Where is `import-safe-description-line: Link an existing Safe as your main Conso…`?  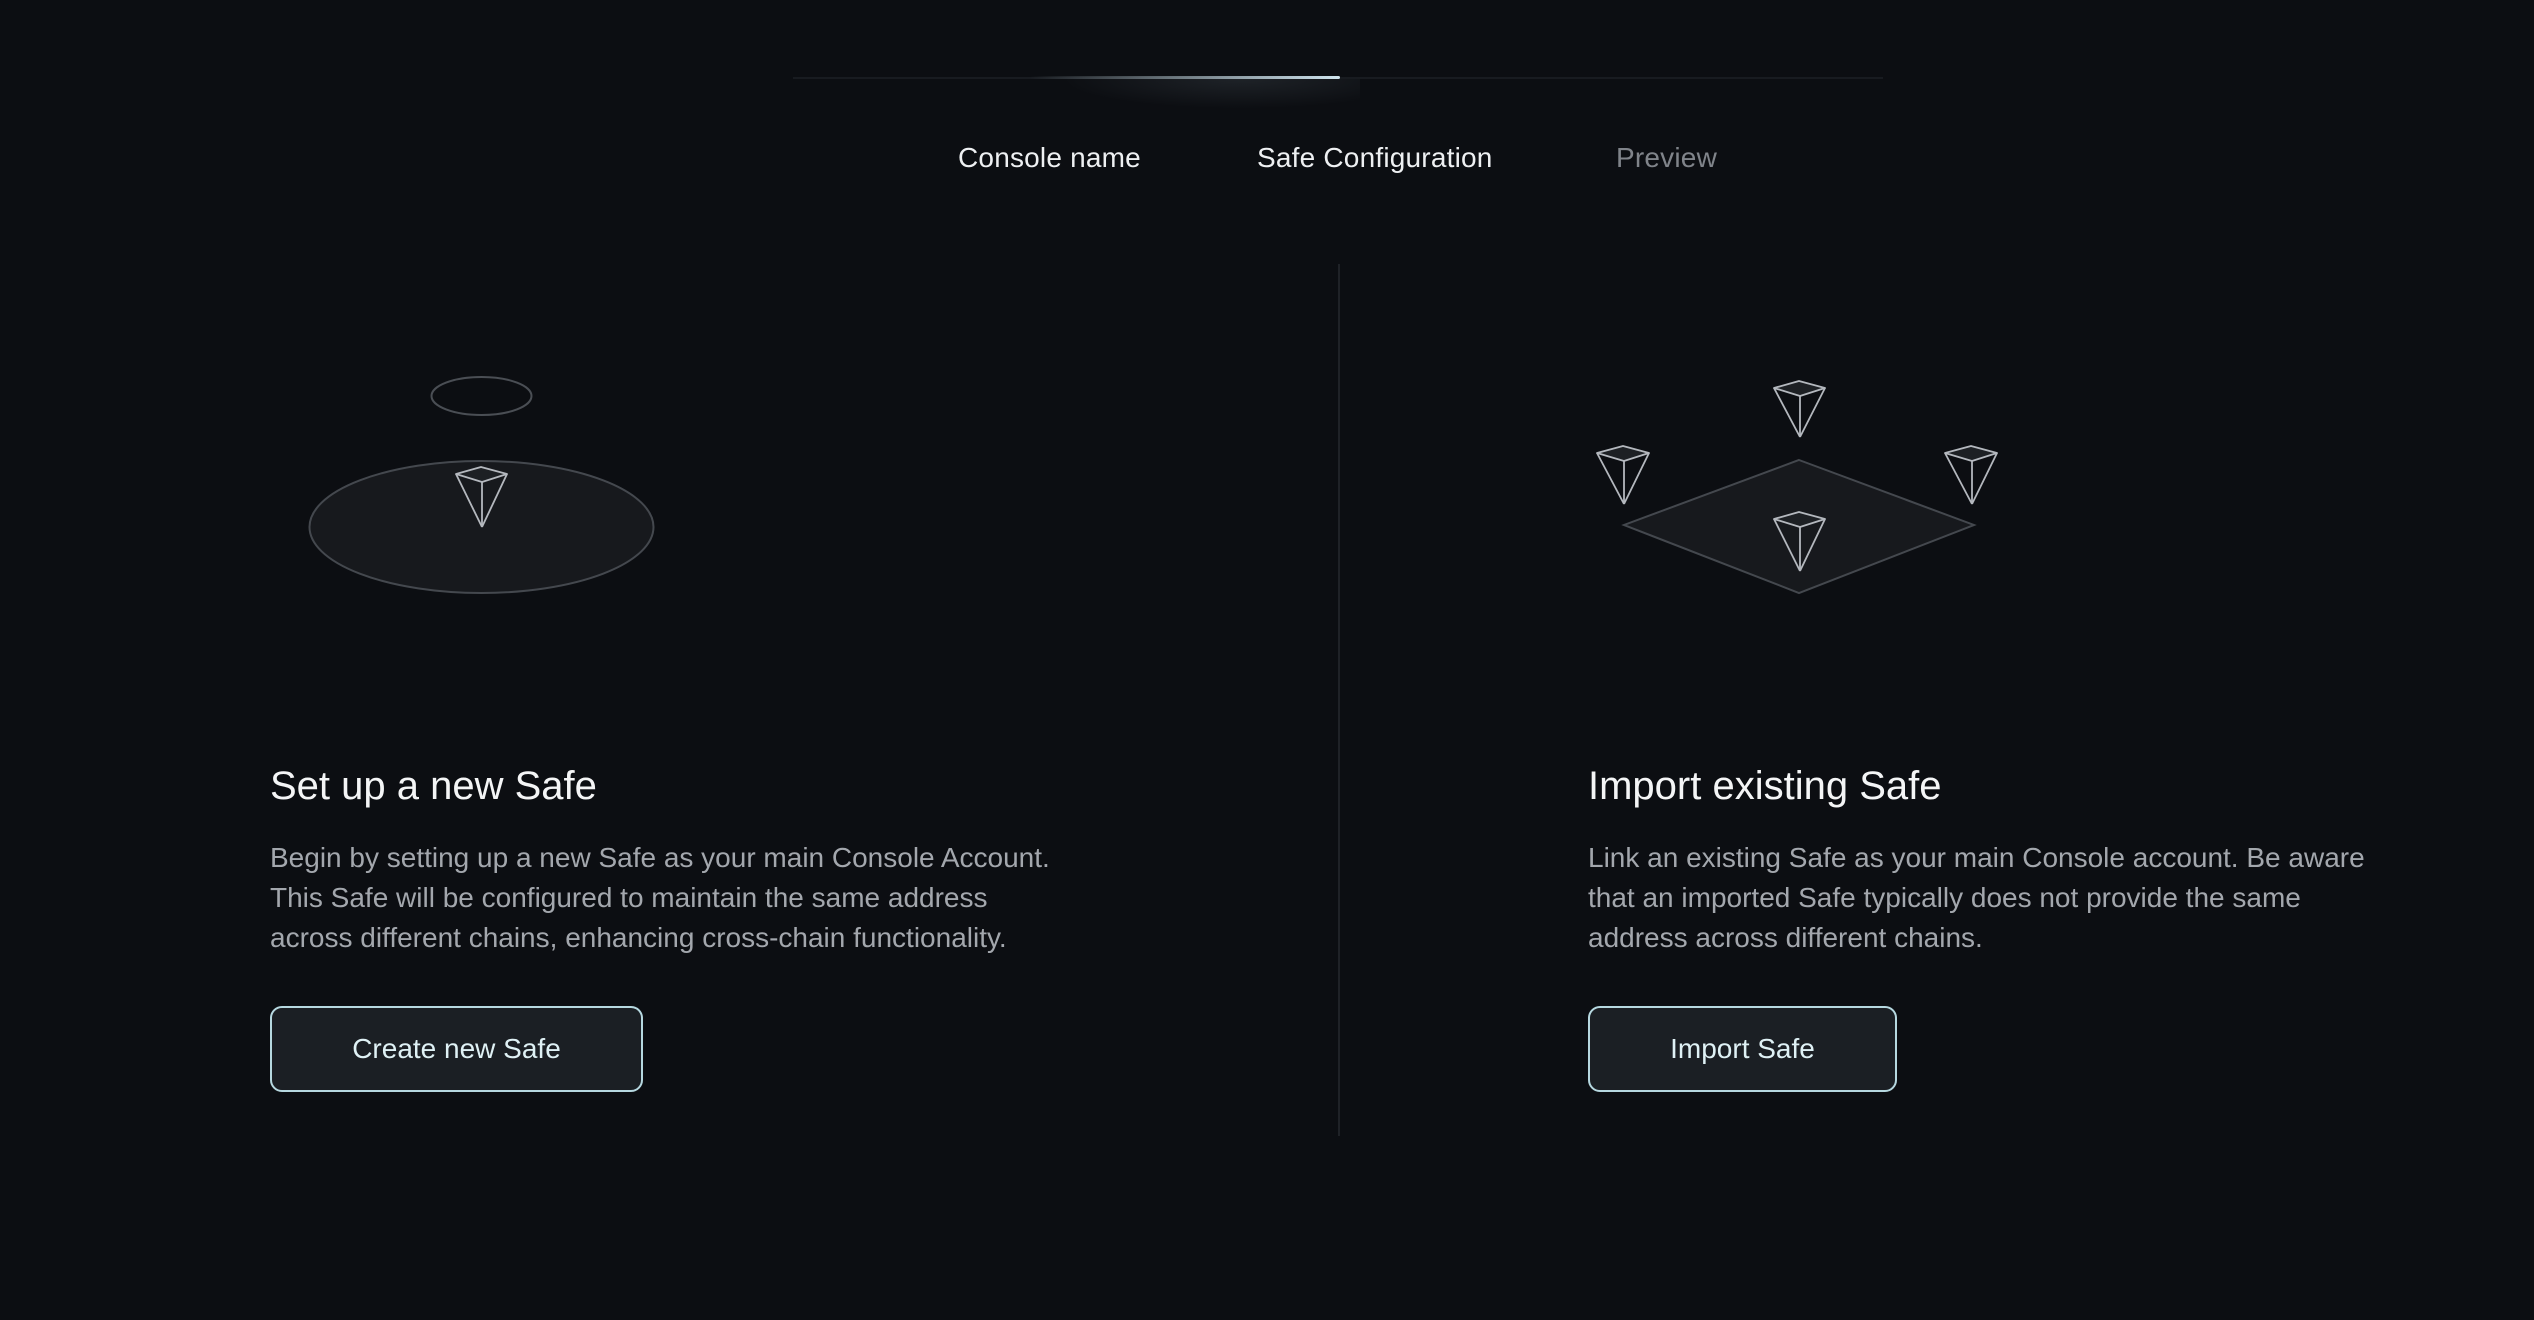 import-safe-description-line: Link an existing Safe as your main Conso… is located at coordinates (1976, 857).